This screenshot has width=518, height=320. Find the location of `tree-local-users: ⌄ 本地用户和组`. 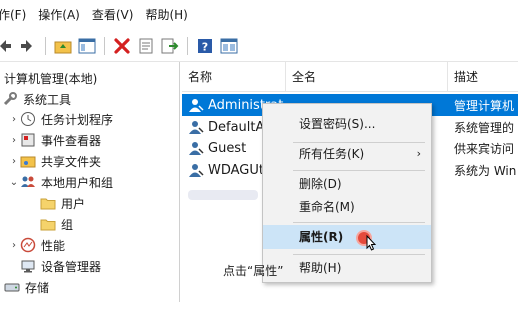

tree-local-users: ⌄ 本地用户和组 is located at coordinates (60, 182).